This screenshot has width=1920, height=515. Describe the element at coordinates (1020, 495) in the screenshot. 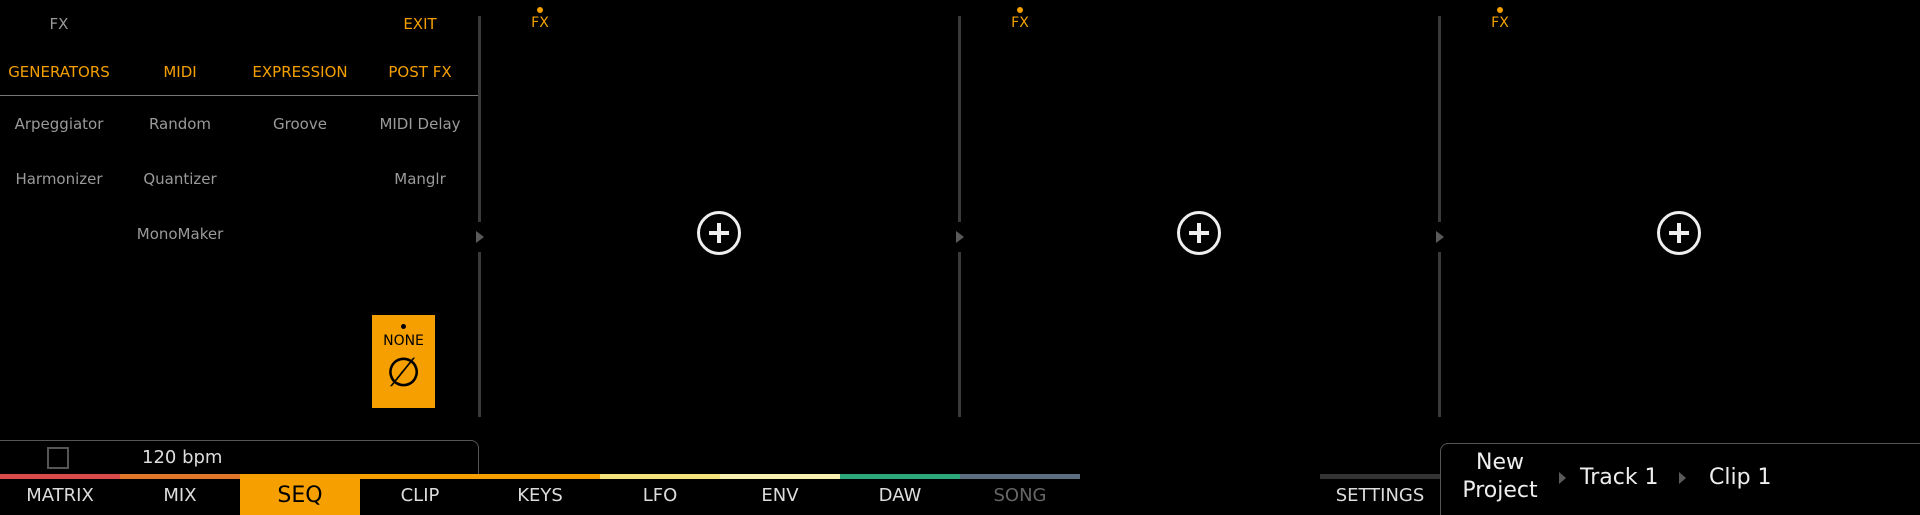

I see `tab-song: SONG` at that location.